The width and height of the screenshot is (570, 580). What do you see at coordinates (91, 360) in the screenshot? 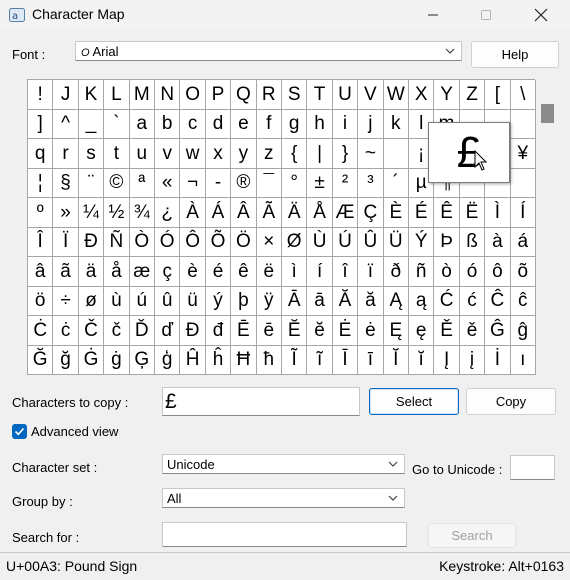
I see `character-cell: Ġ` at bounding box center [91, 360].